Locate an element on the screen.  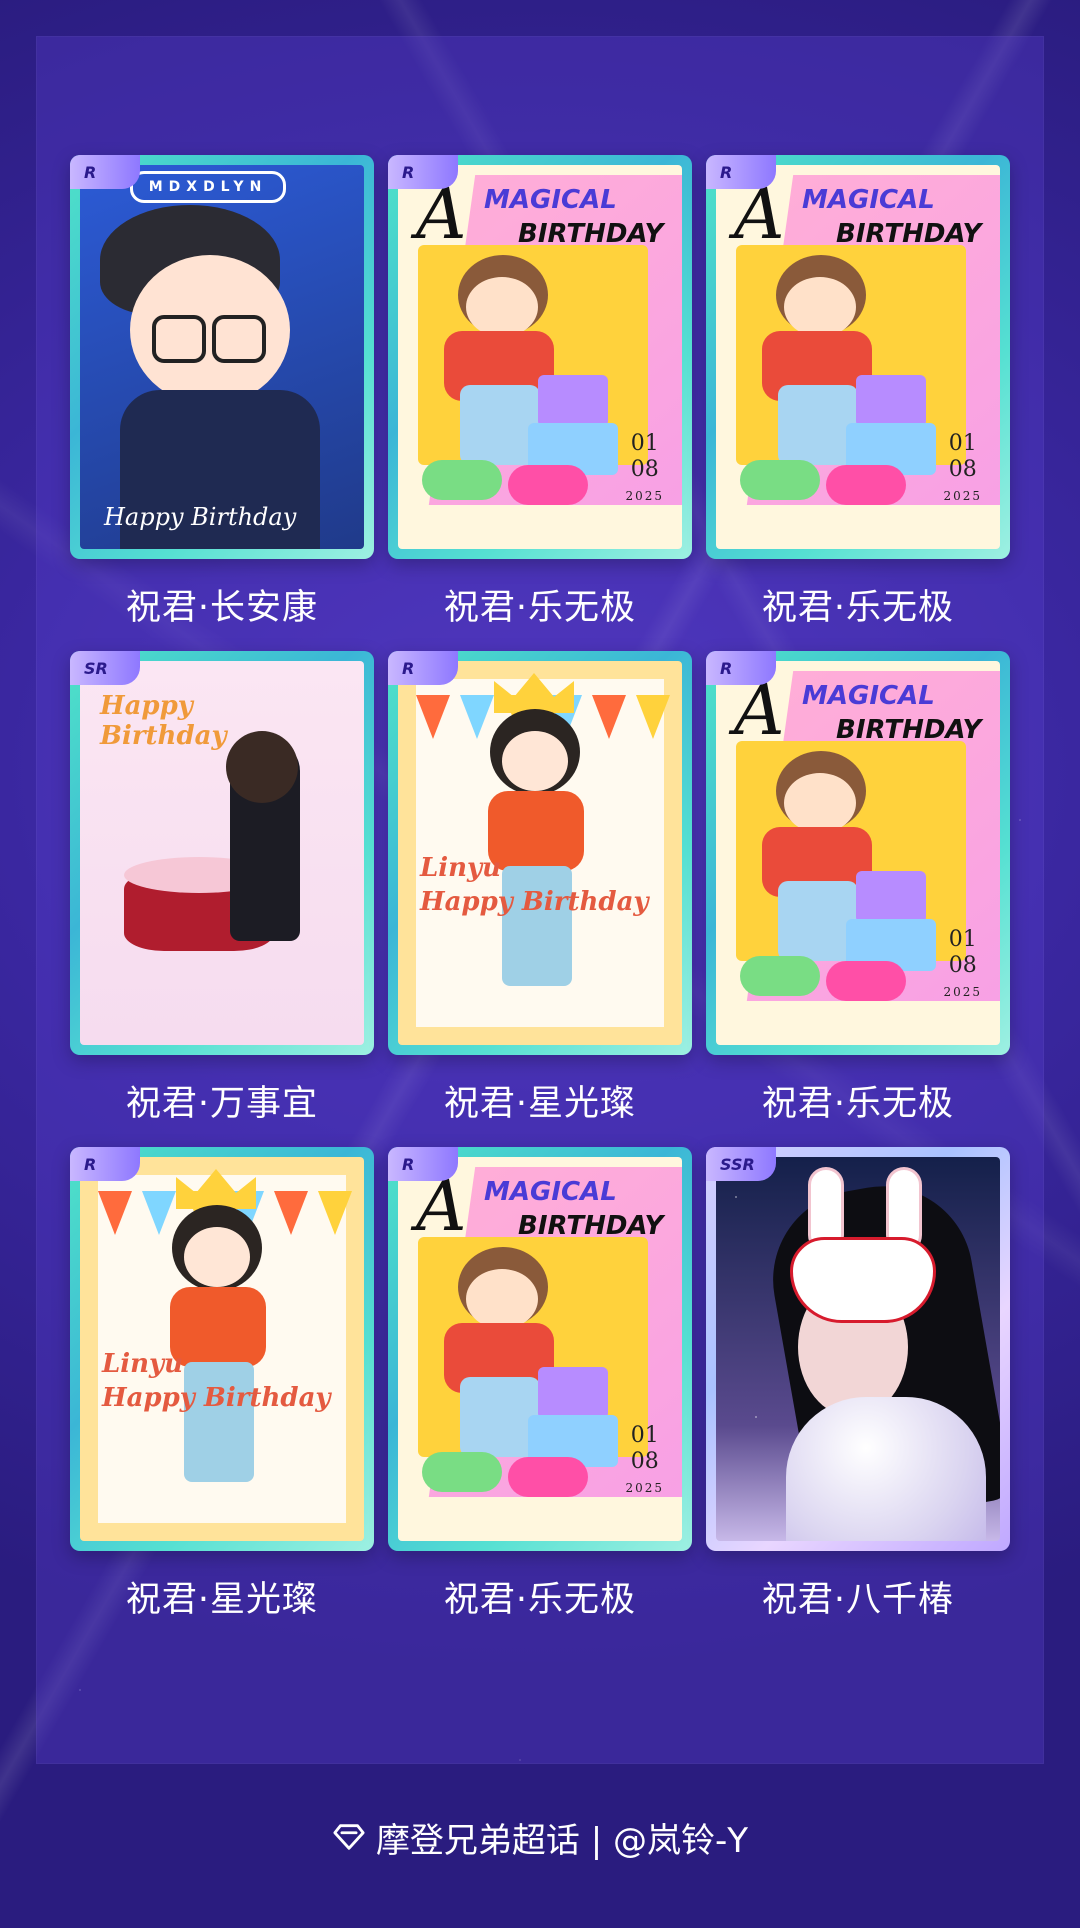
card-cell: R Linyu Happy Birthday 祝君·星光璨 is located at coordinates (222, 1395).